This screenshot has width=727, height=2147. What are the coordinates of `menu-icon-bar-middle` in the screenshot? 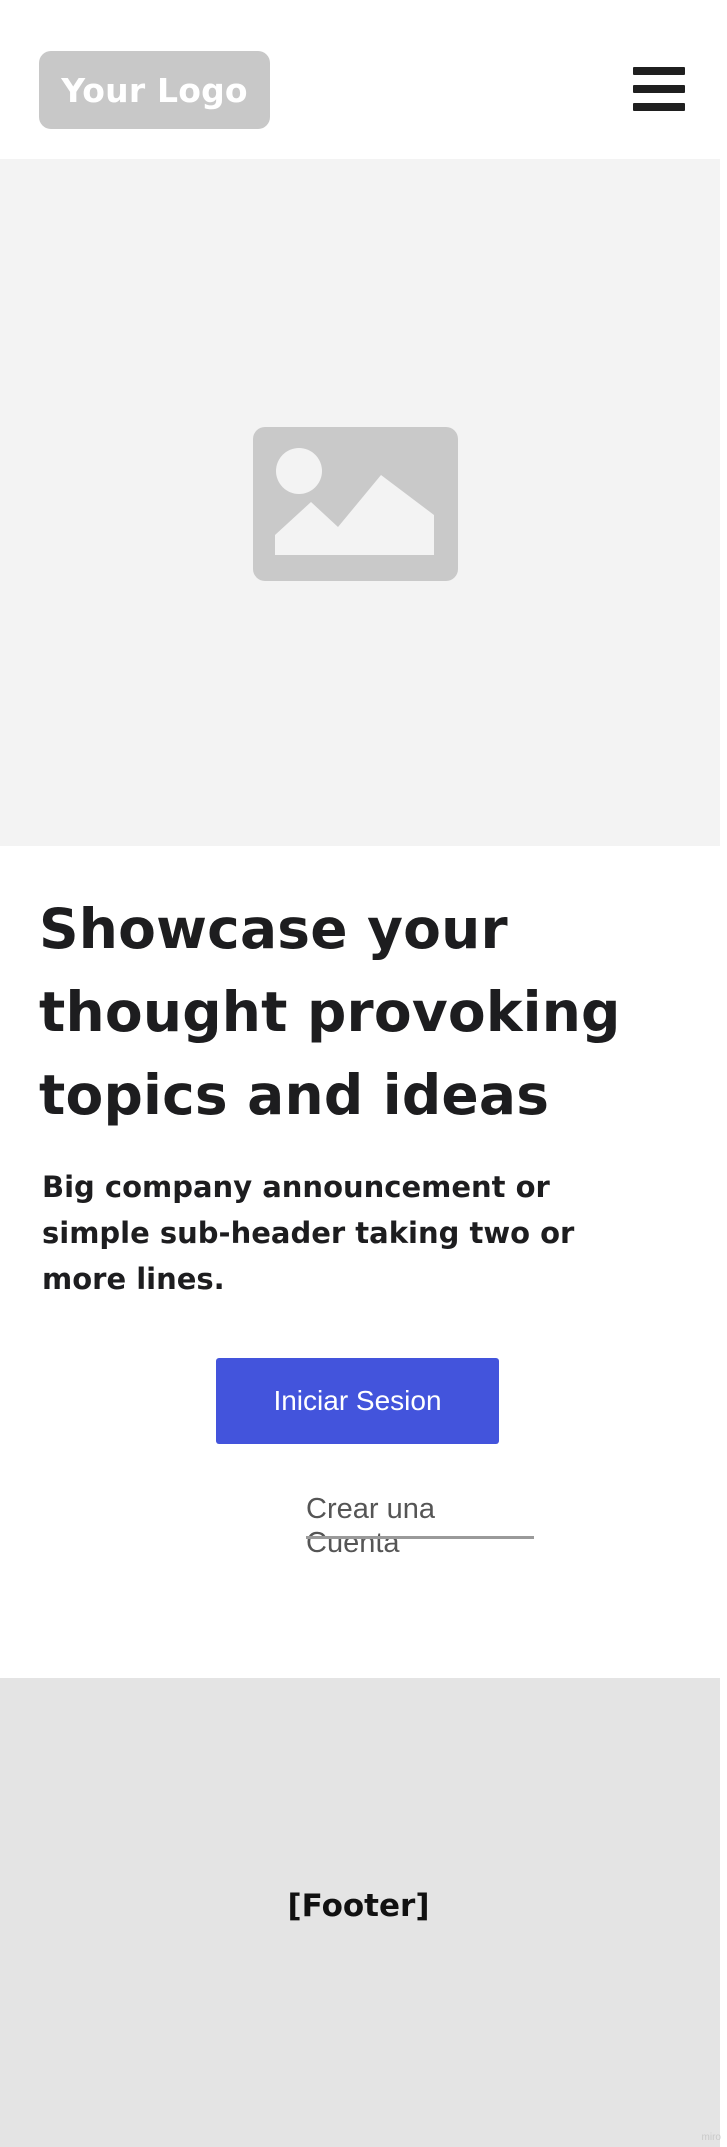 It's located at (659, 89).